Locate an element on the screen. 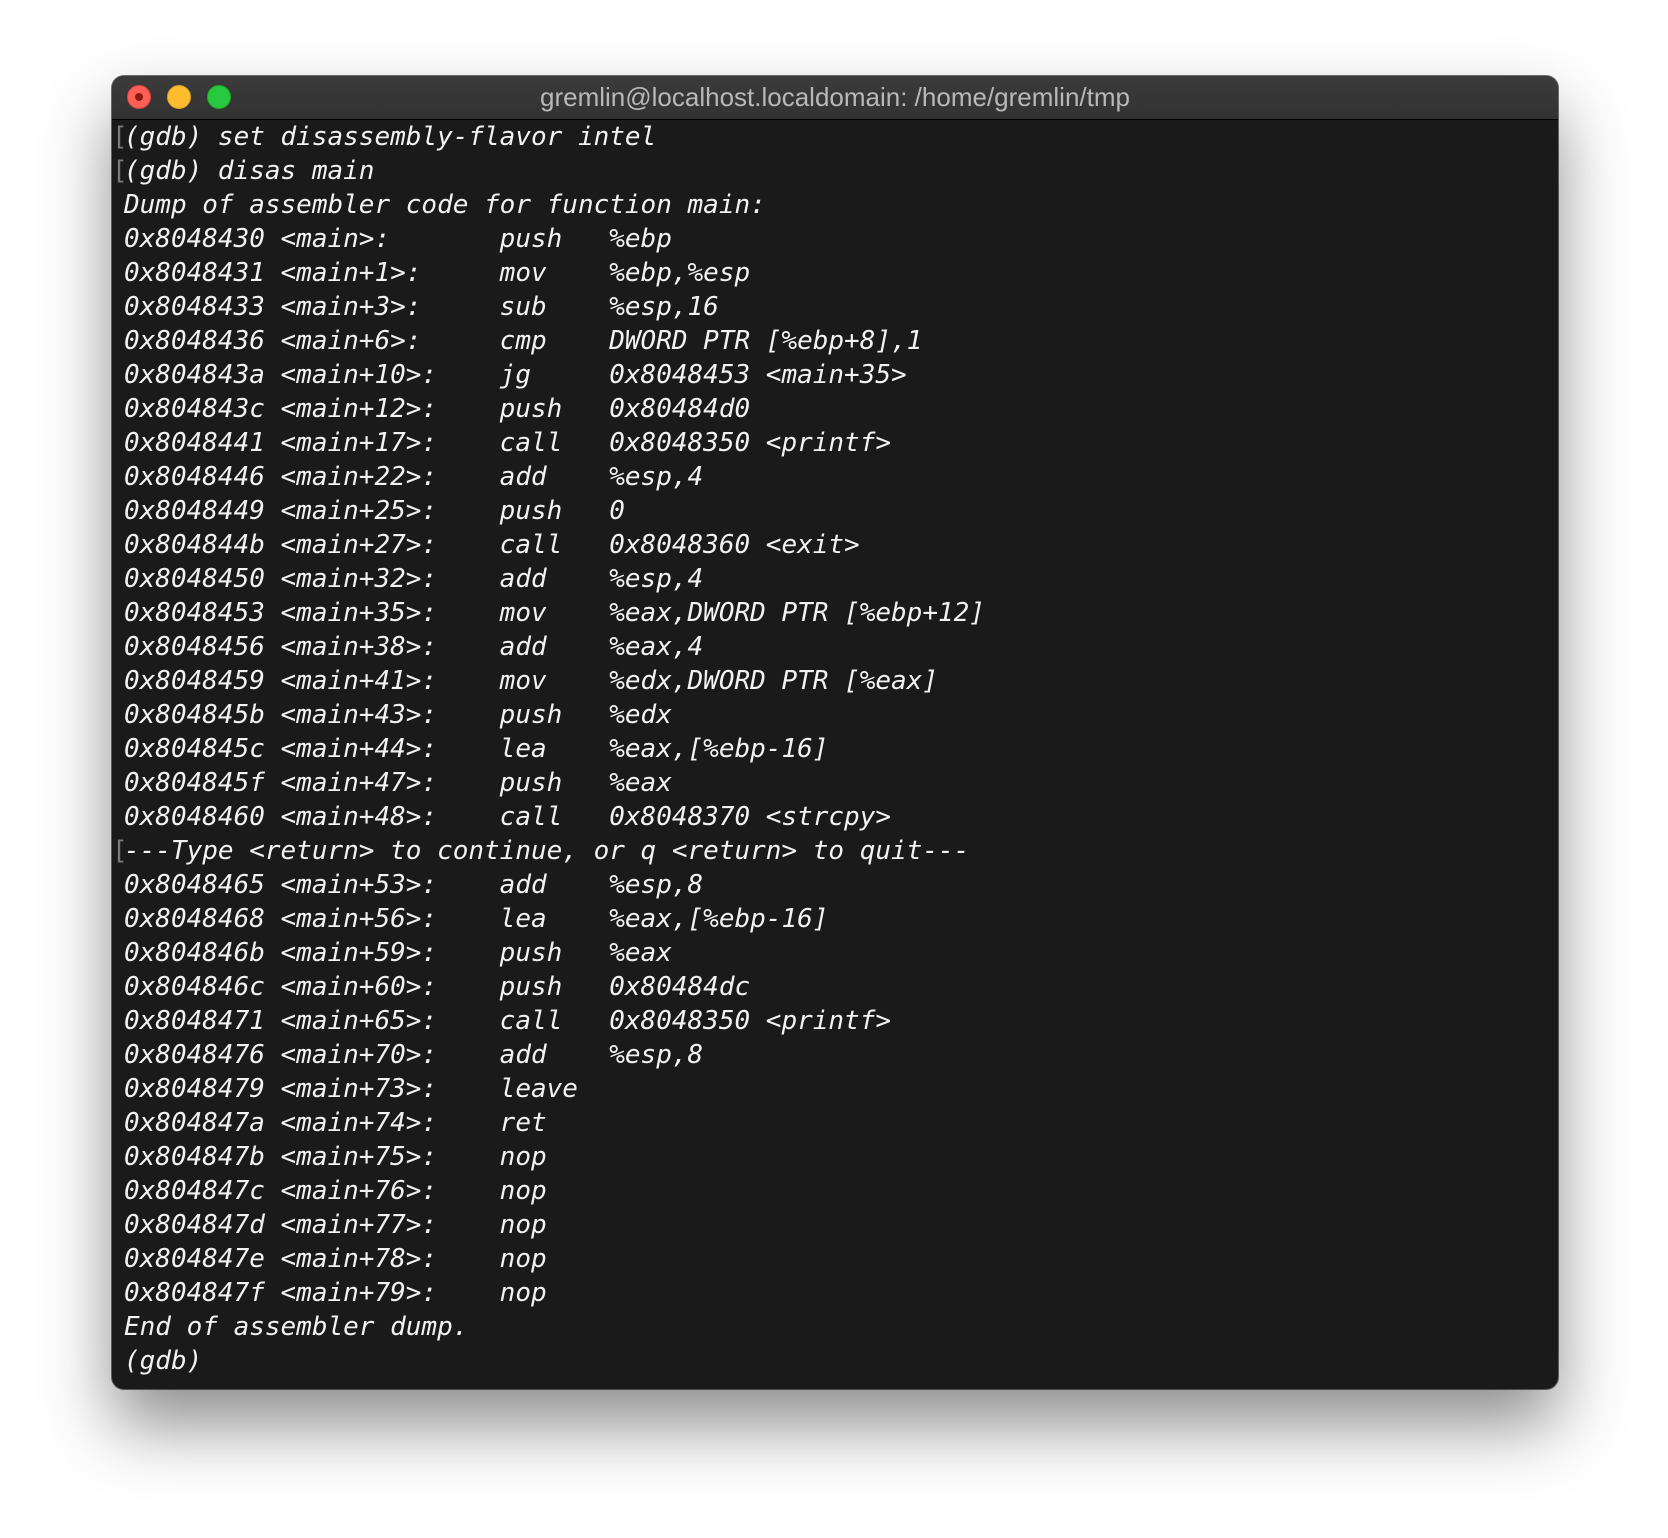 The image size is (1668, 1538). asm-line: 0x804845b <main+43>: push %edx is located at coordinates (398, 715).